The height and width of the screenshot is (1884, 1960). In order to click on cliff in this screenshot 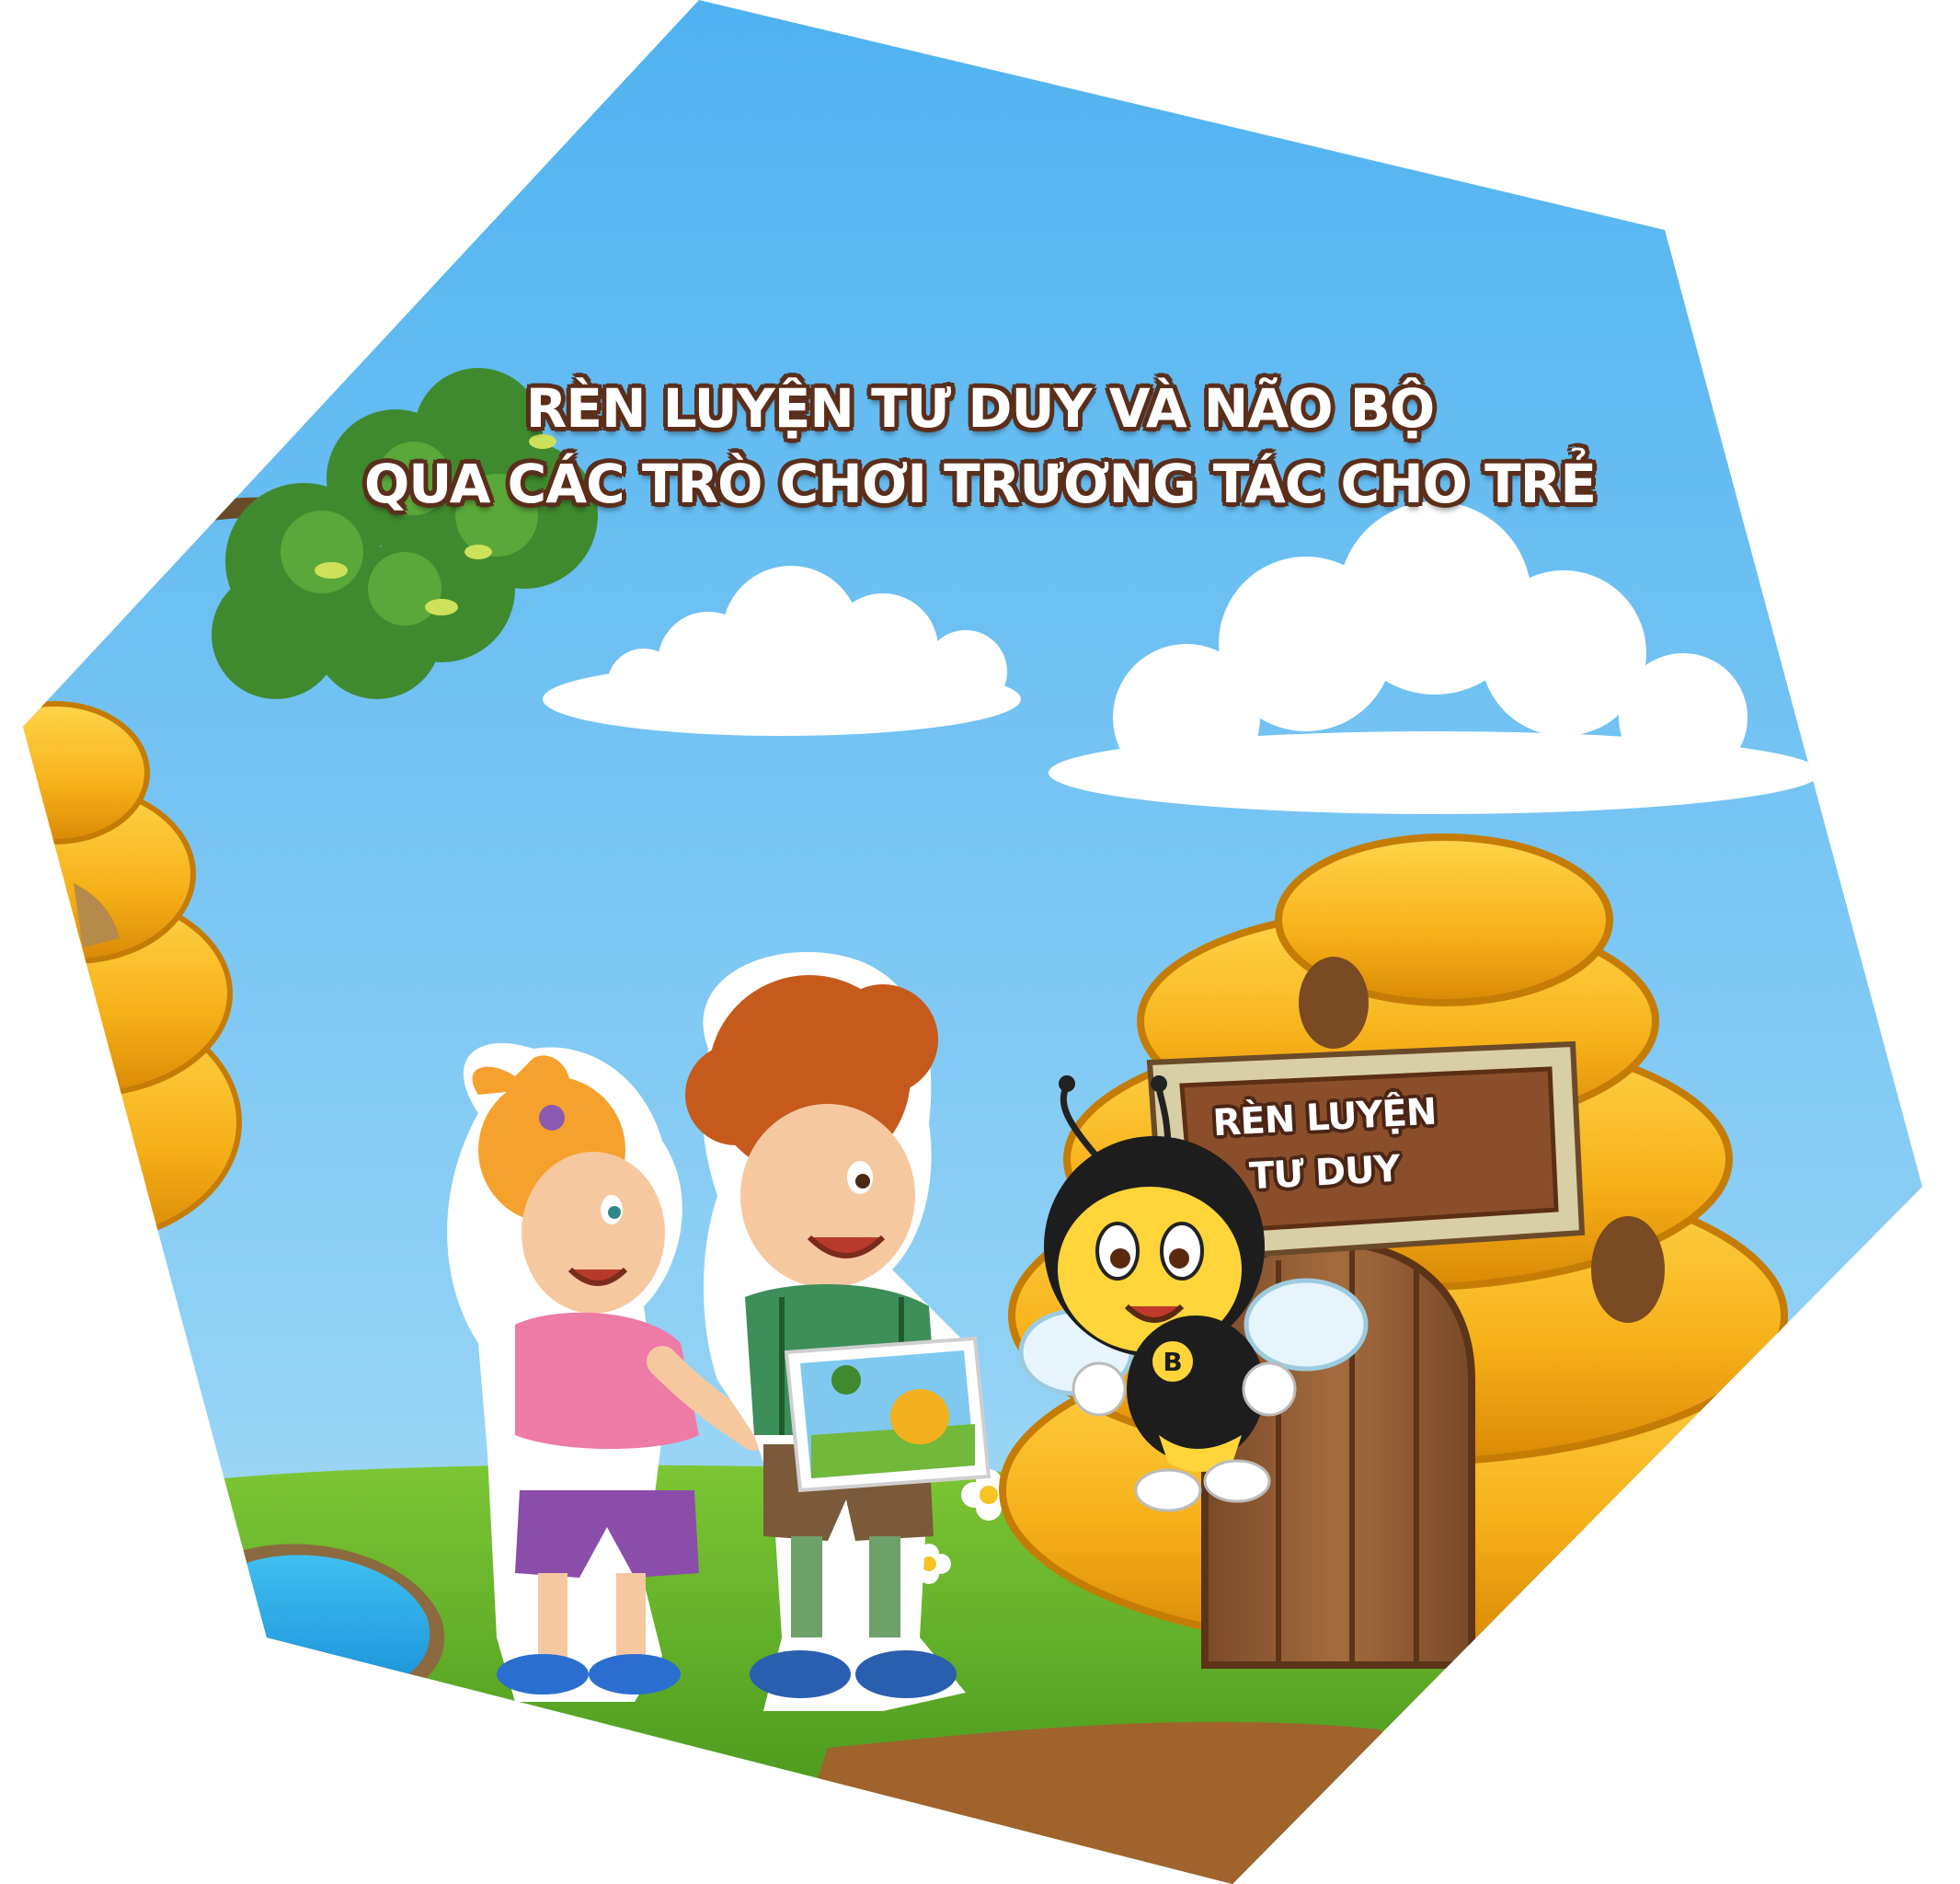, I will do `click(1173, 1802)`.